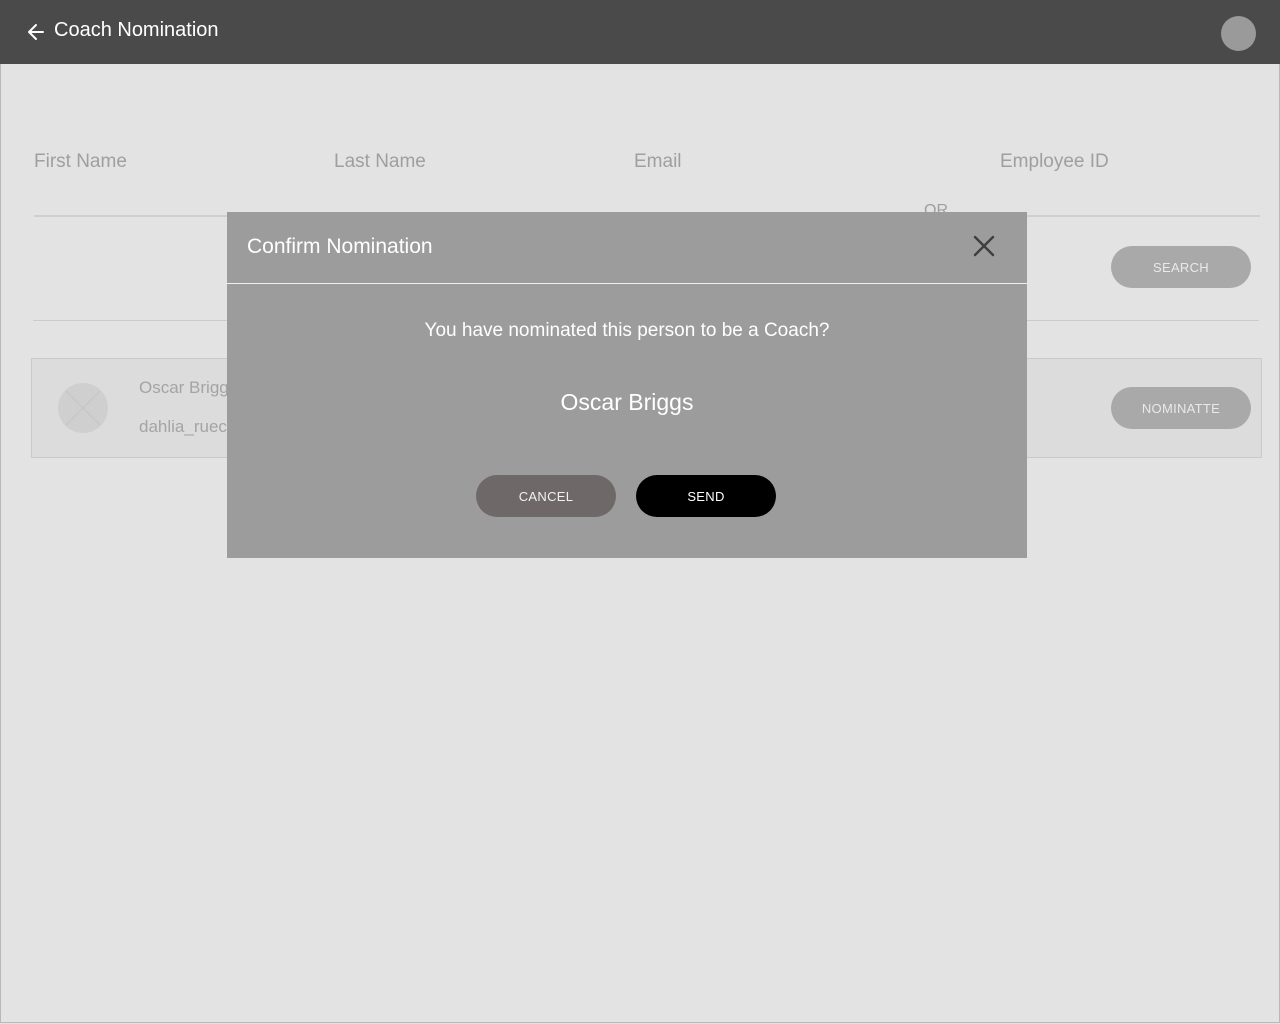  Describe the element at coordinates (380, 162) in the screenshot. I see `last-name-field: Last Name` at that location.